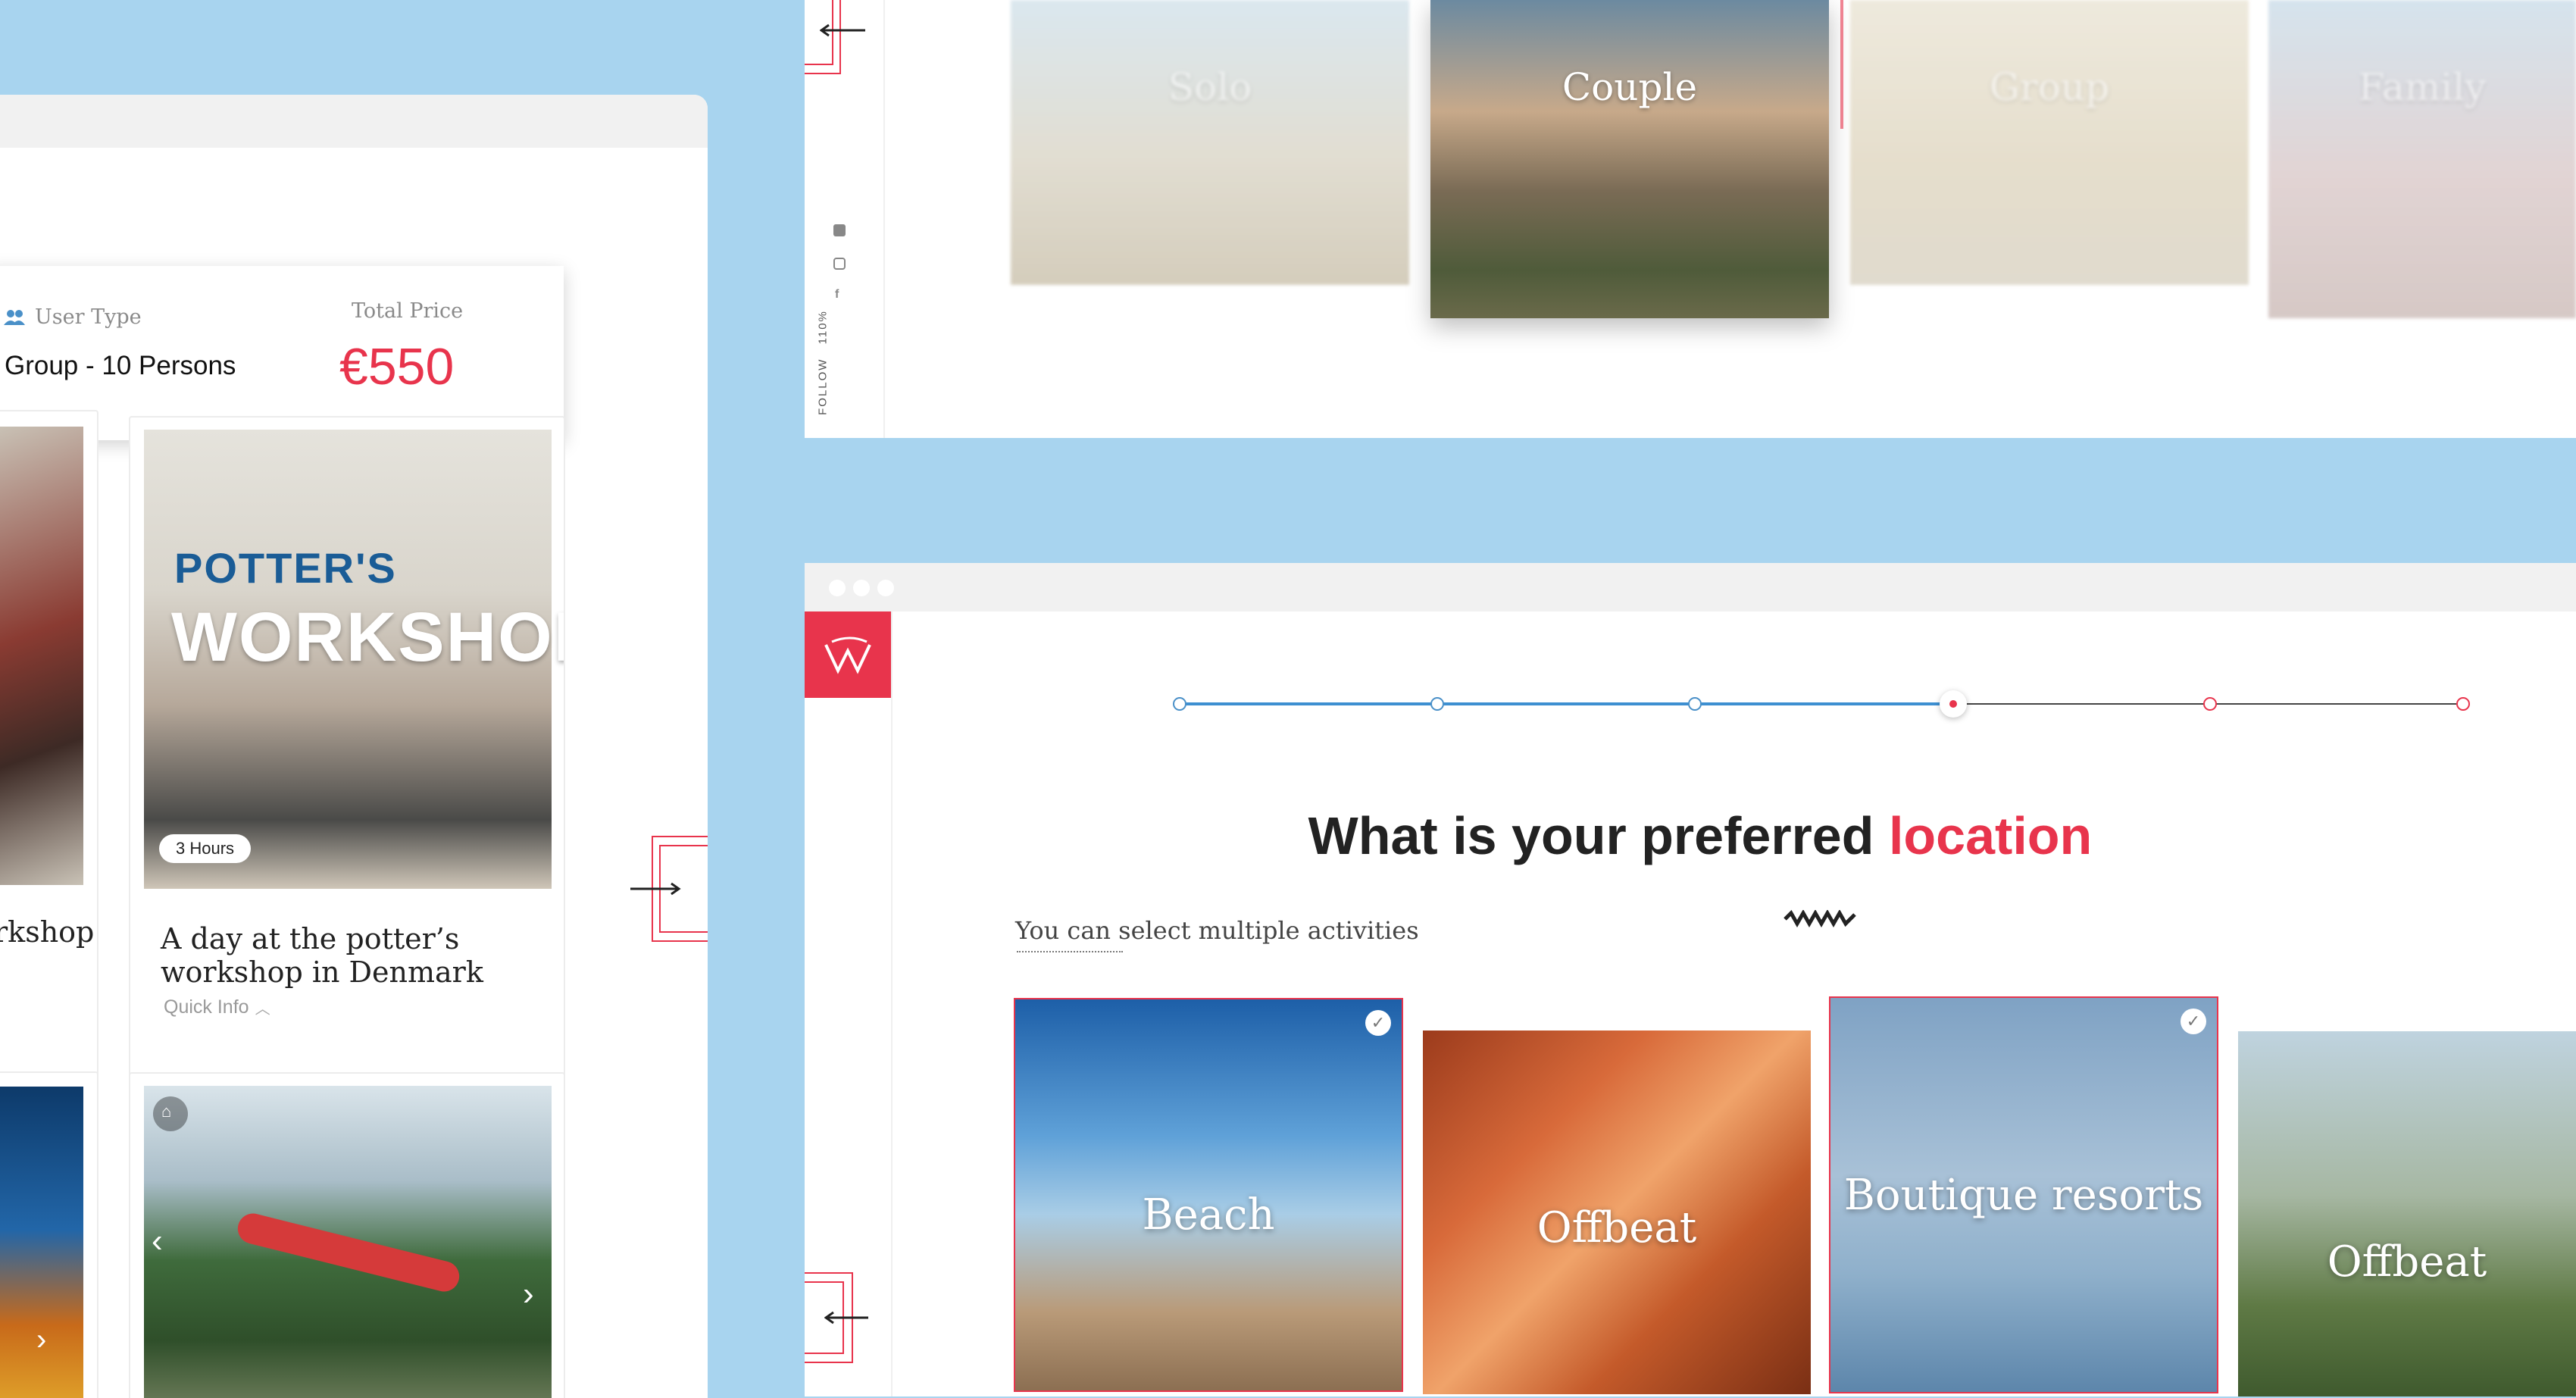  I want to click on question-prefix: What is your preferred, so click(1591, 835).